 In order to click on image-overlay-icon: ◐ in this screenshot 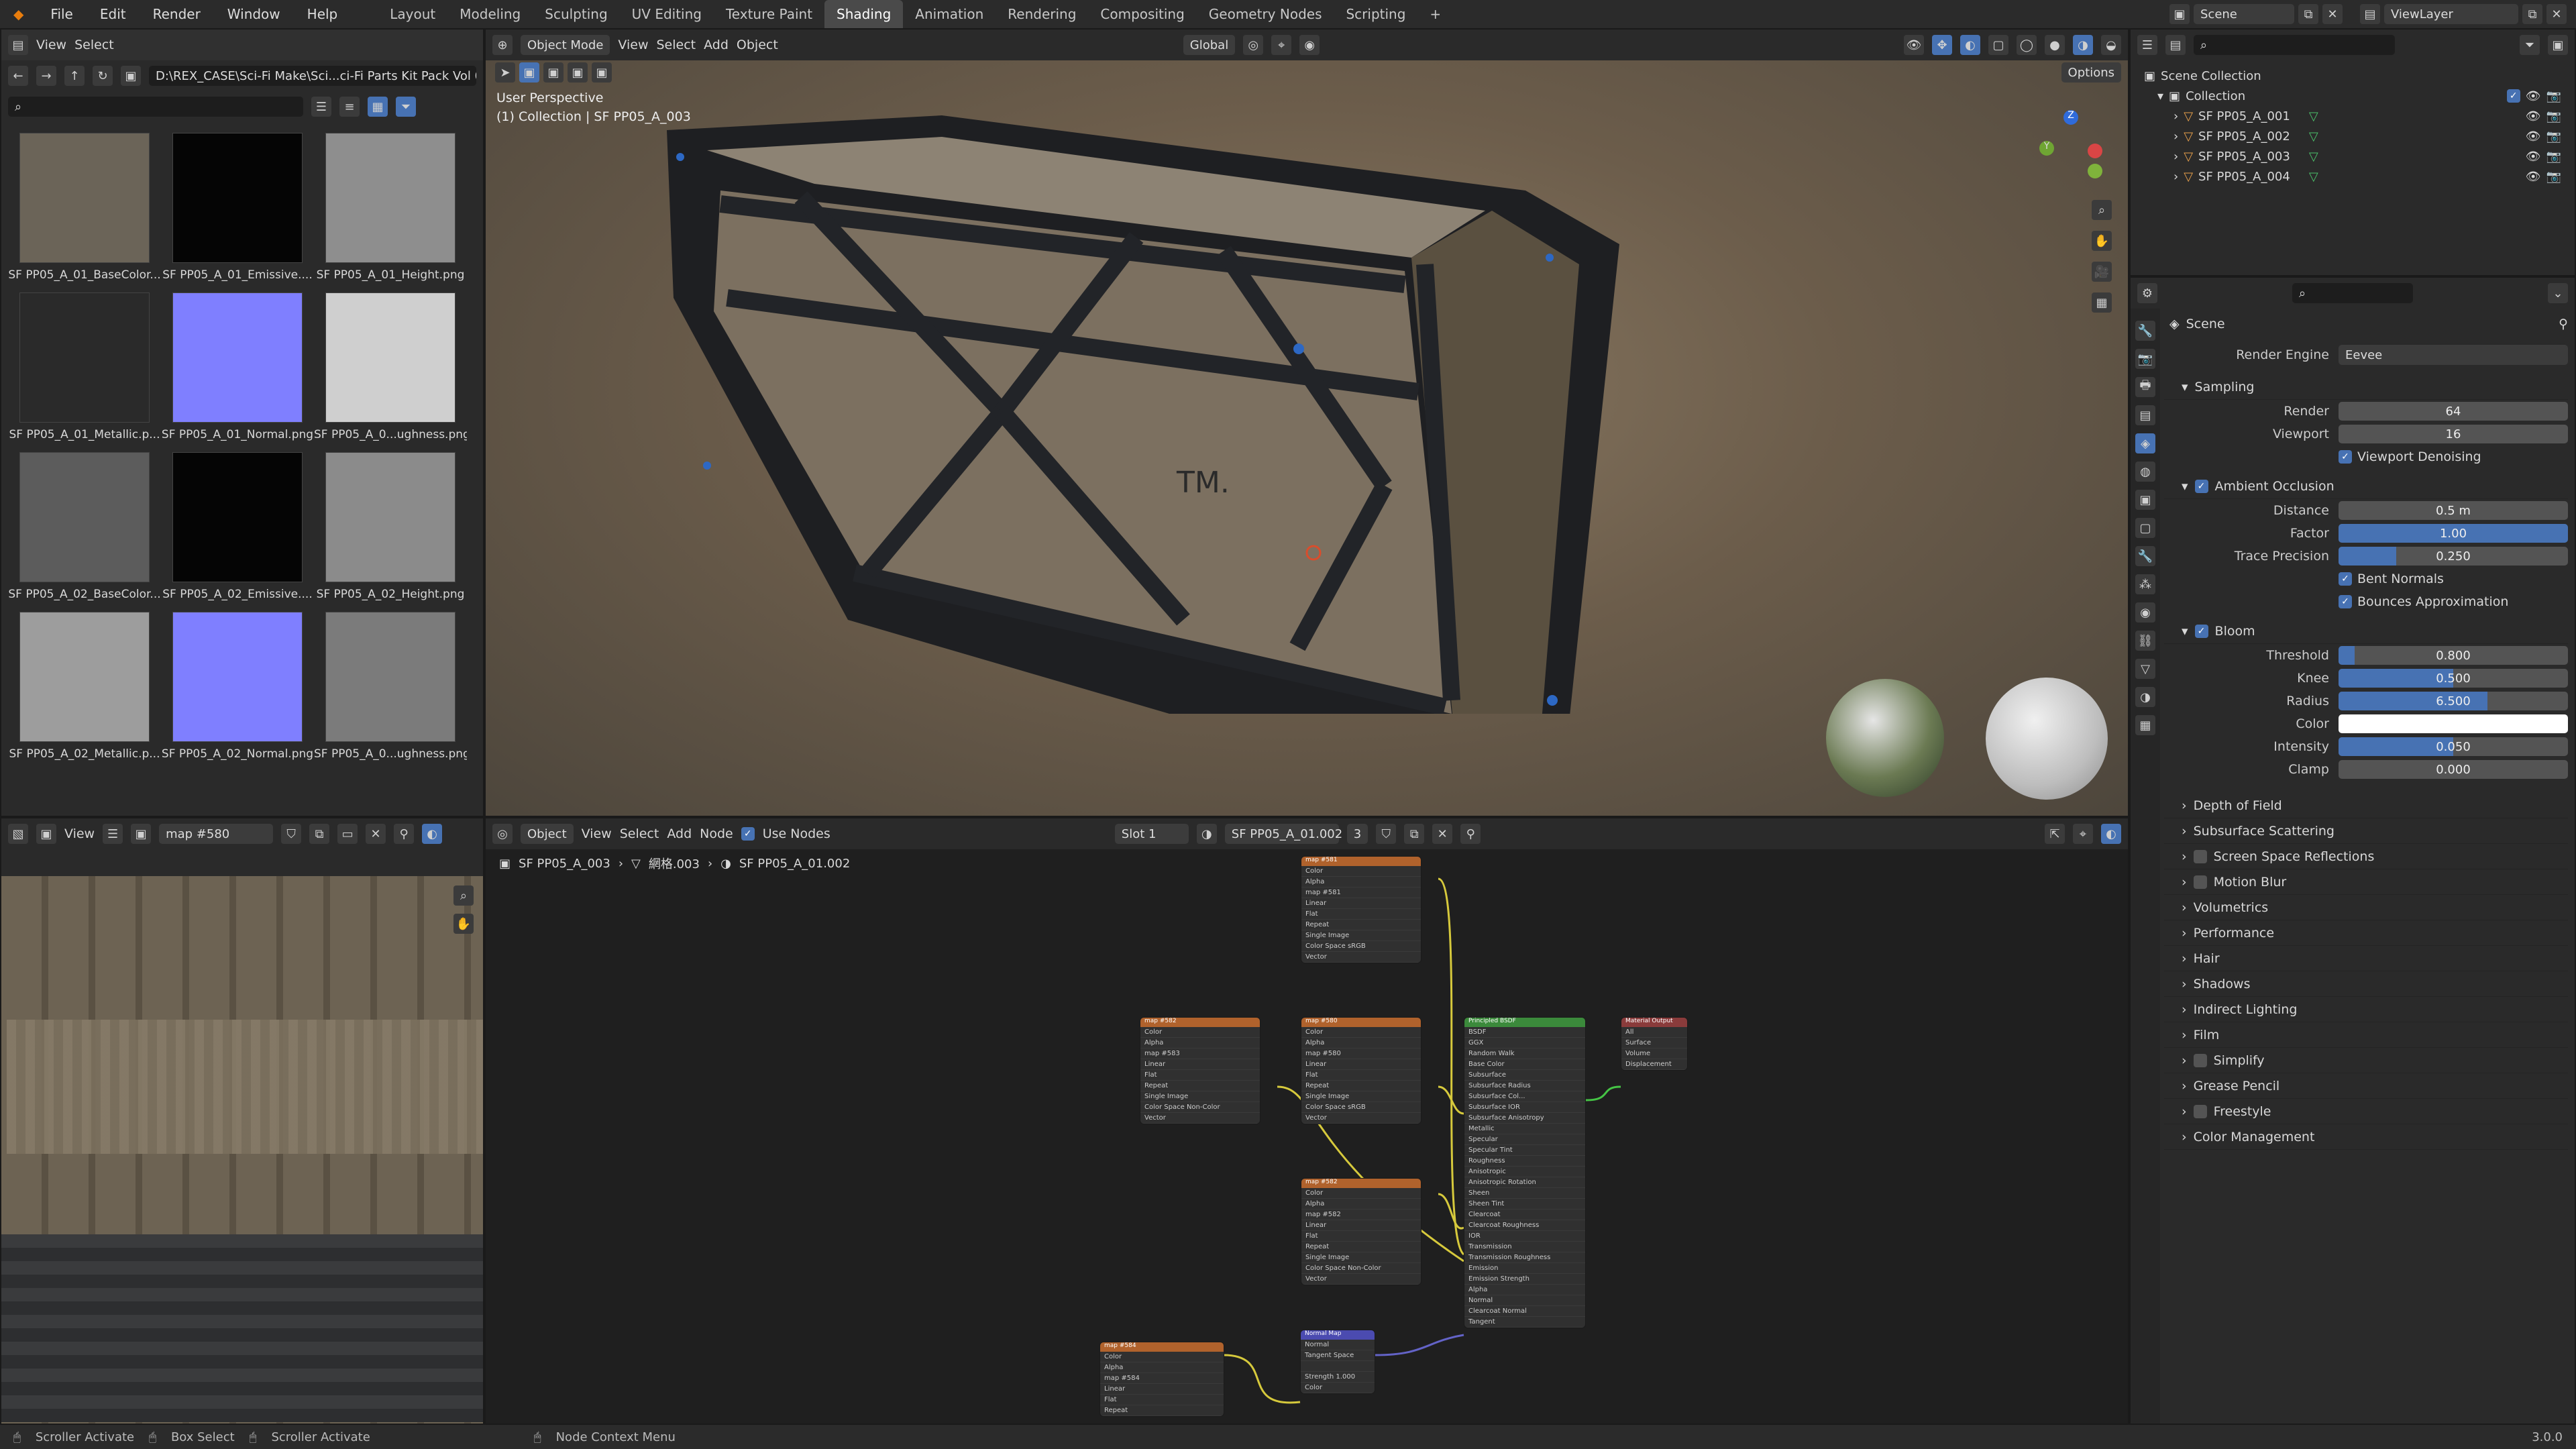, I will do `click(432, 834)`.